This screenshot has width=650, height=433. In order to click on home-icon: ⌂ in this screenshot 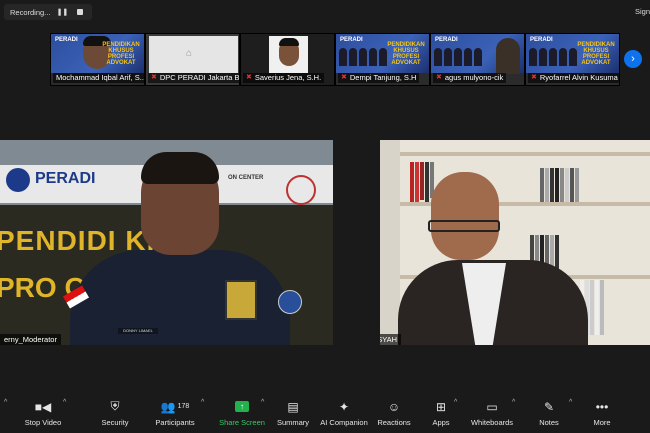, I will do `click(189, 53)`.